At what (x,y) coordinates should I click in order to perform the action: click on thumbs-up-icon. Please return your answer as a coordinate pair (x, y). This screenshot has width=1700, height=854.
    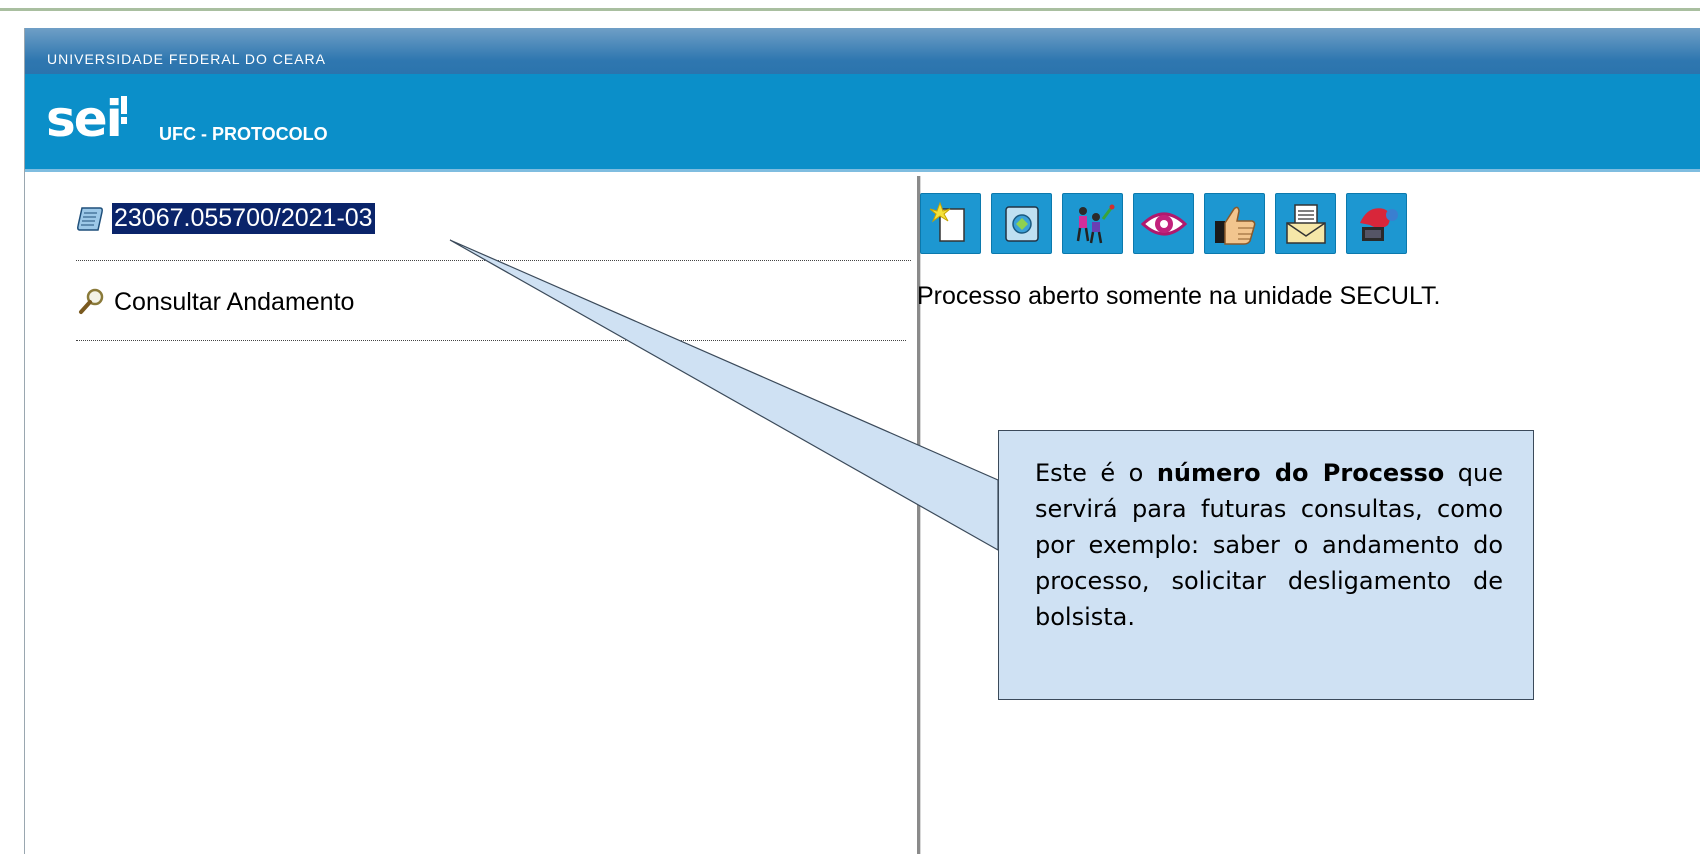
    Looking at the image, I should click on (1234, 225).